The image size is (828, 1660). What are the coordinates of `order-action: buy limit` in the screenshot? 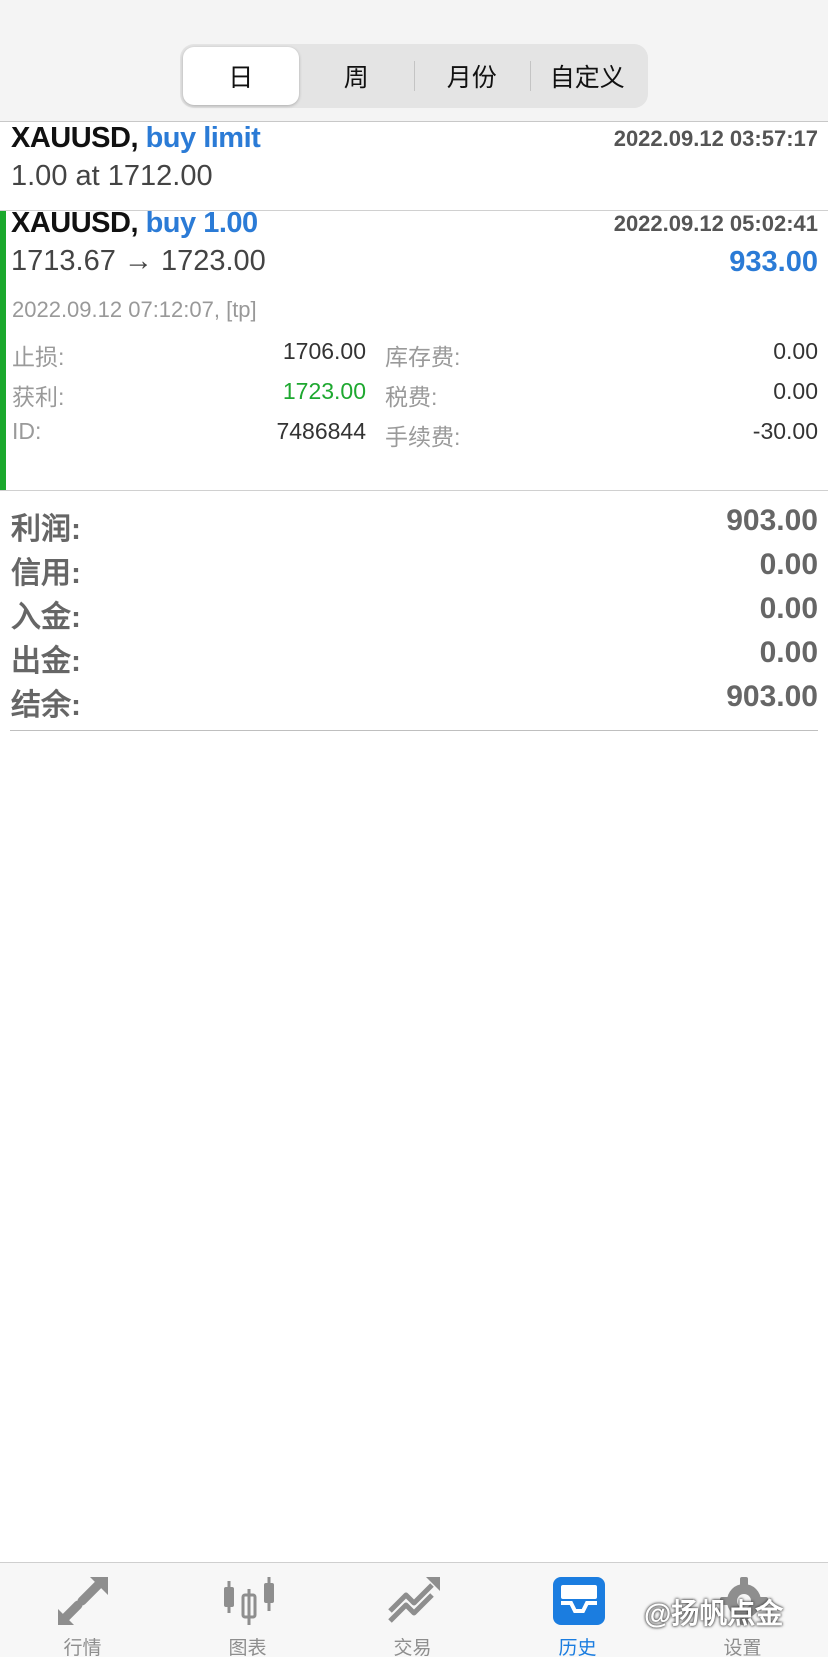 It's located at (203, 138).